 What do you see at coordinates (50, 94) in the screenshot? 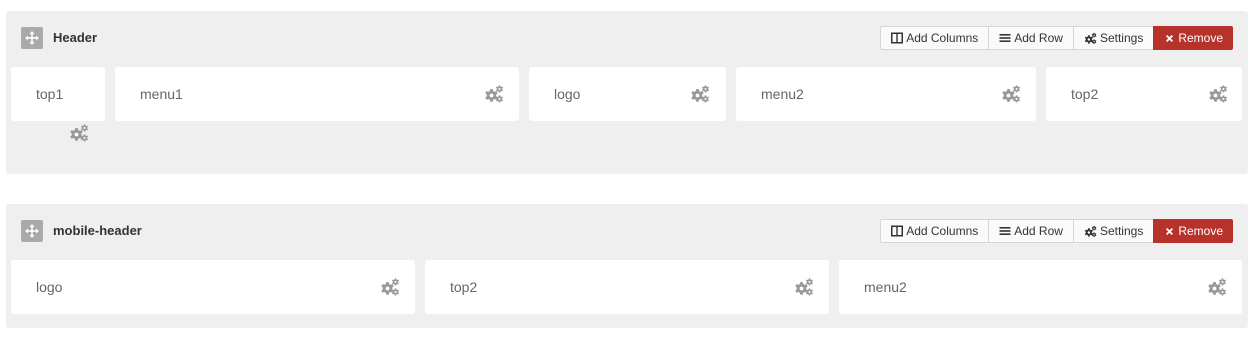
I see `column-label: top1` at bounding box center [50, 94].